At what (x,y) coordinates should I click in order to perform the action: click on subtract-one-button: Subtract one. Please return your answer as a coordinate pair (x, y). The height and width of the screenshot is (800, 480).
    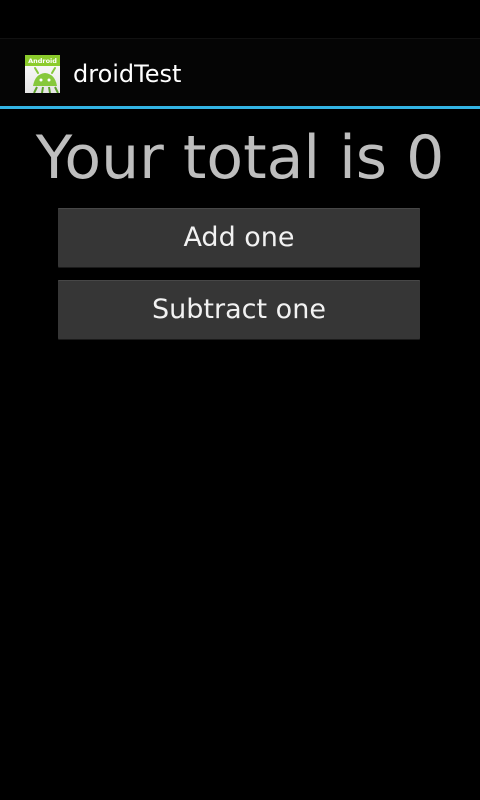
    Looking at the image, I should click on (239, 309).